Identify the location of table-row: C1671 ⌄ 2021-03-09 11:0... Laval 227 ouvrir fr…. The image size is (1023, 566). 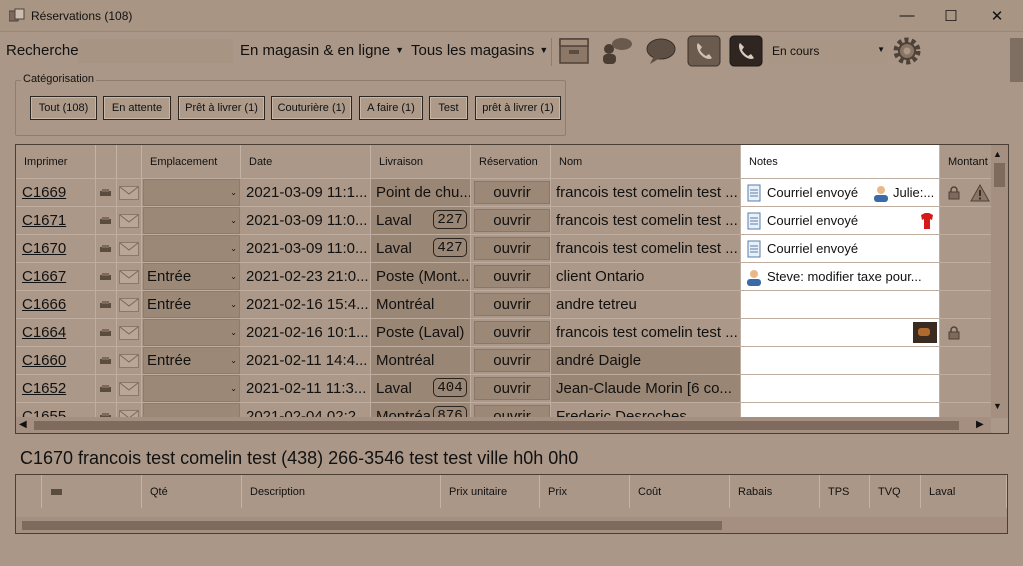
(512, 220).